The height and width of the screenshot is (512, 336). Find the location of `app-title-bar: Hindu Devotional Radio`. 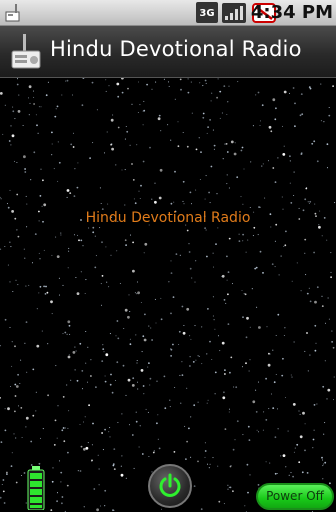

app-title-bar: Hindu Devotional Radio is located at coordinates (168, 52).